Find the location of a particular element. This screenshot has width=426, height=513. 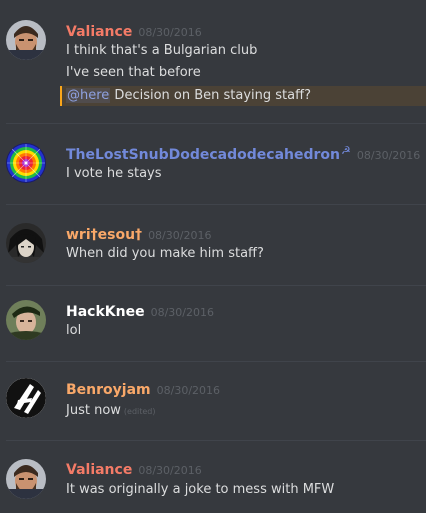

username: HackKnee is located at coordinates (105, 312).